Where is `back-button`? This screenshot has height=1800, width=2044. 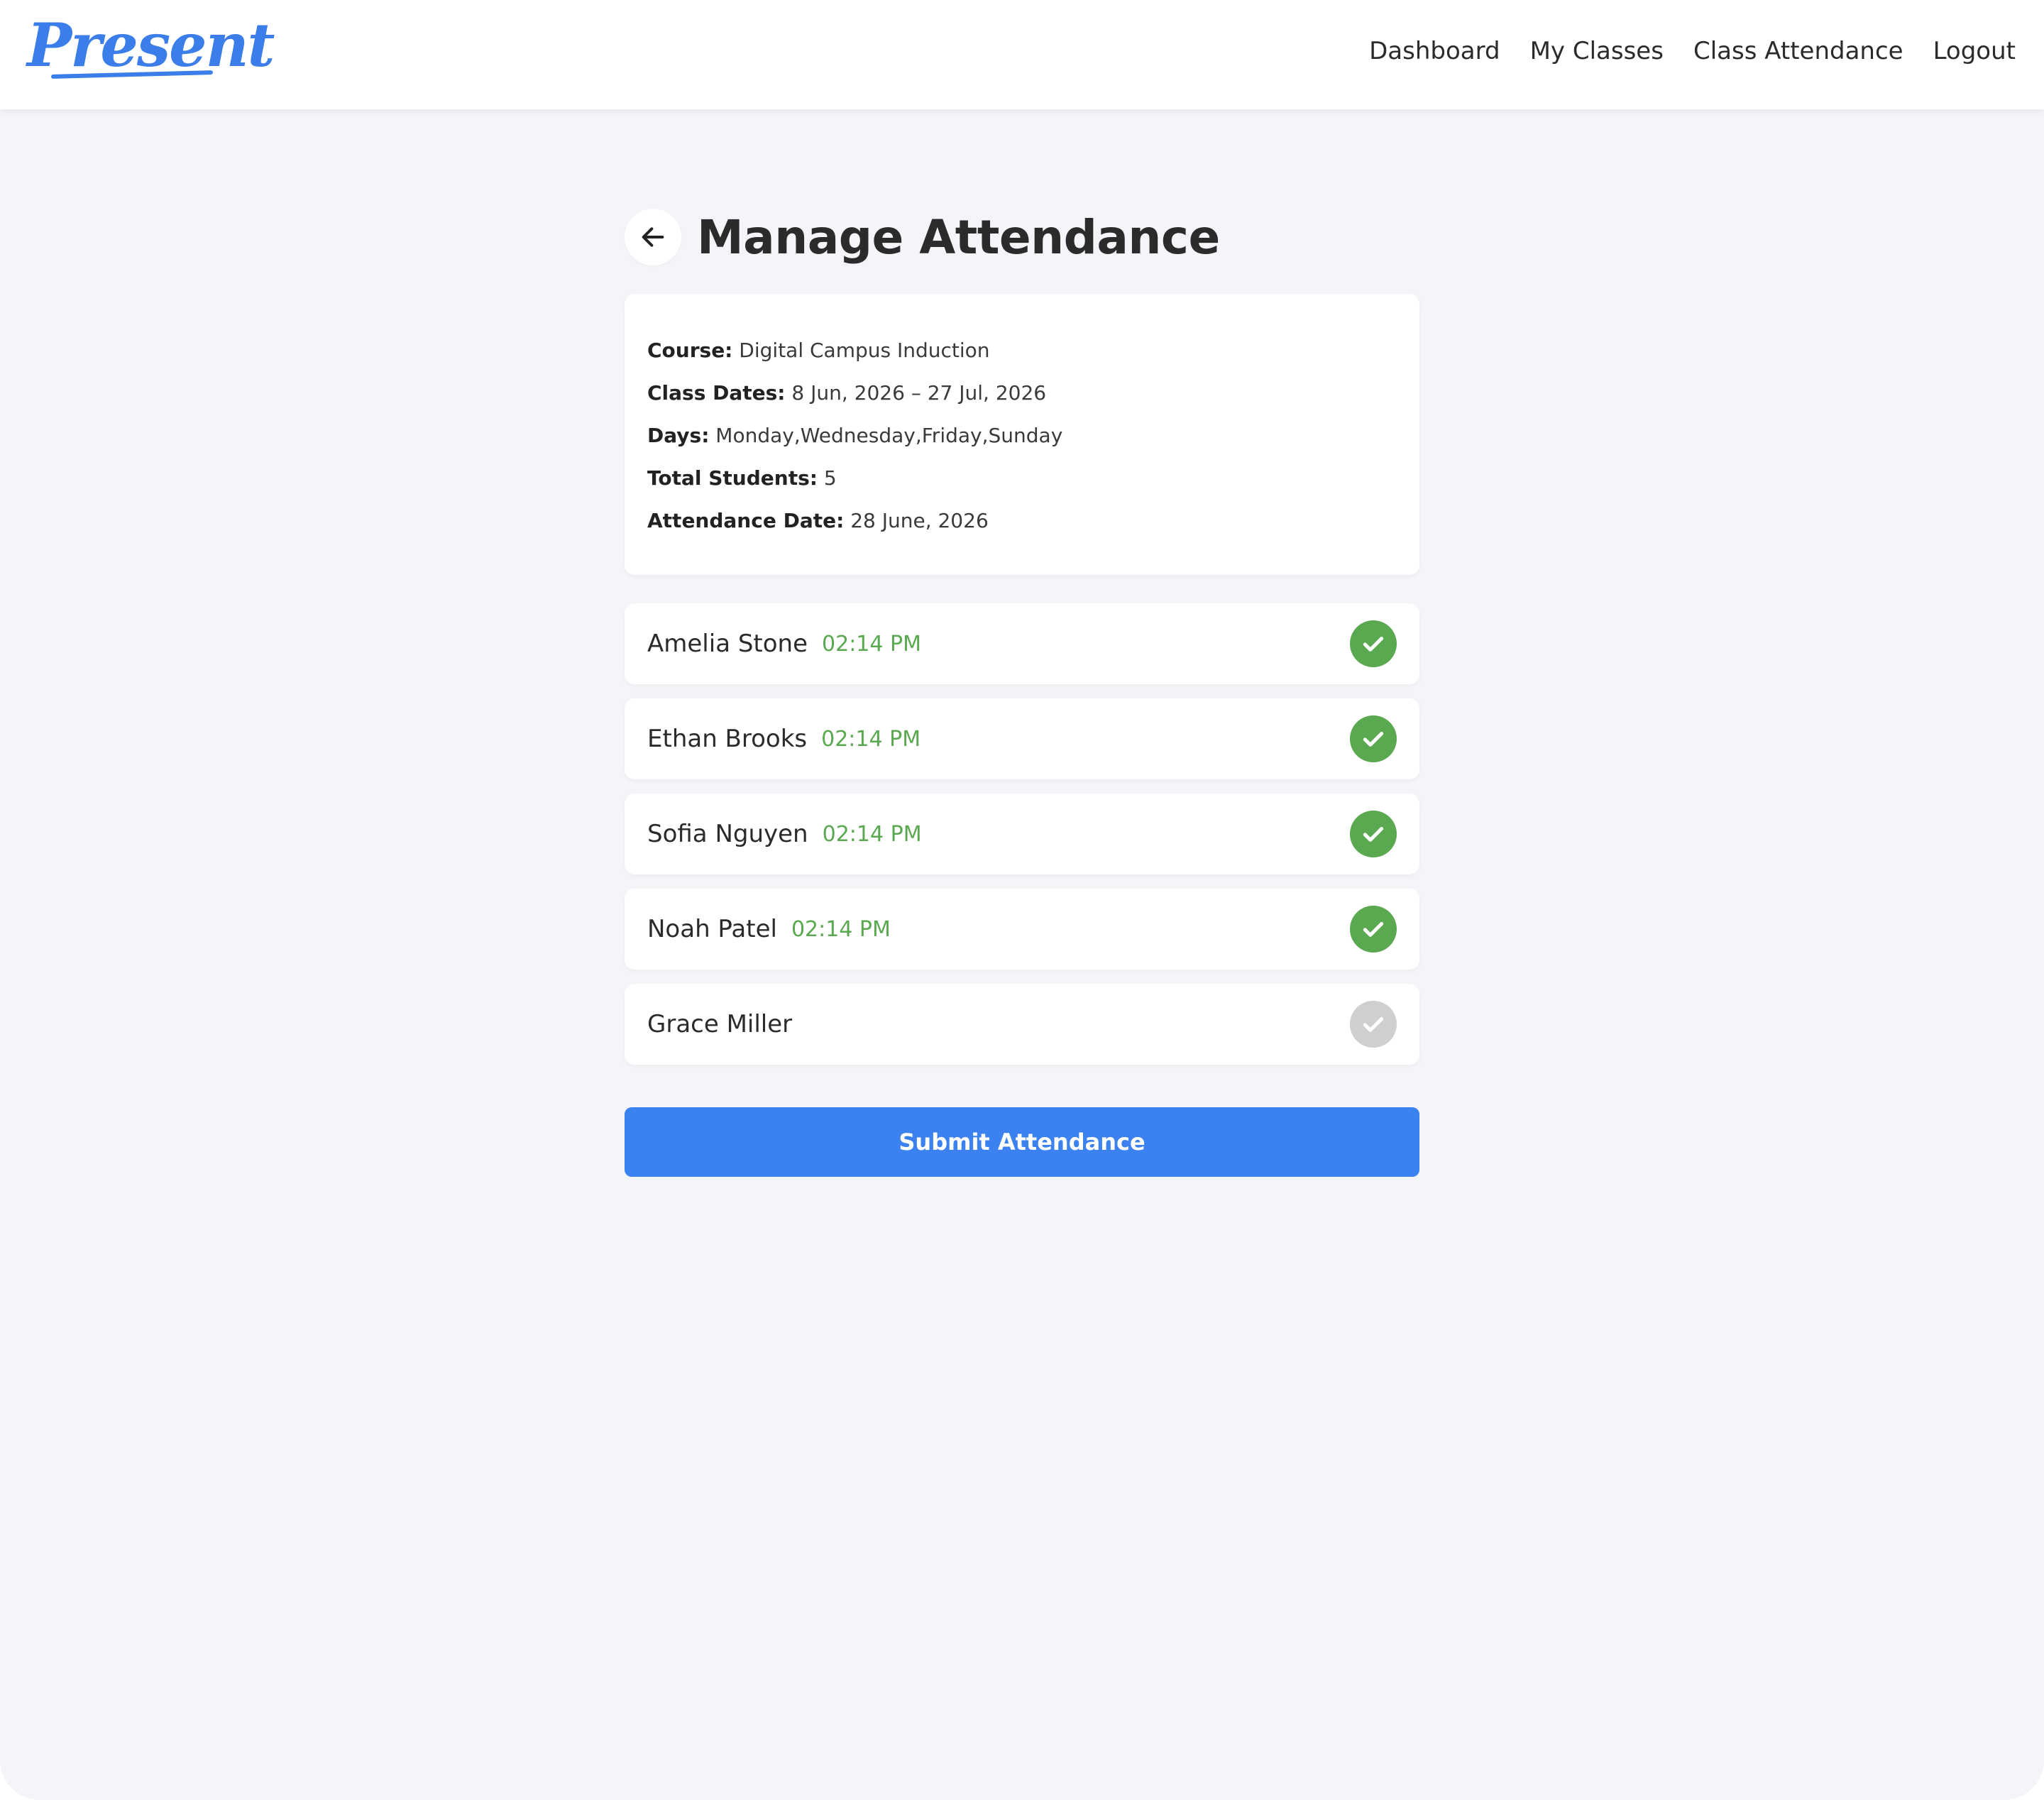 back-button is located at coordinates (653, 237).